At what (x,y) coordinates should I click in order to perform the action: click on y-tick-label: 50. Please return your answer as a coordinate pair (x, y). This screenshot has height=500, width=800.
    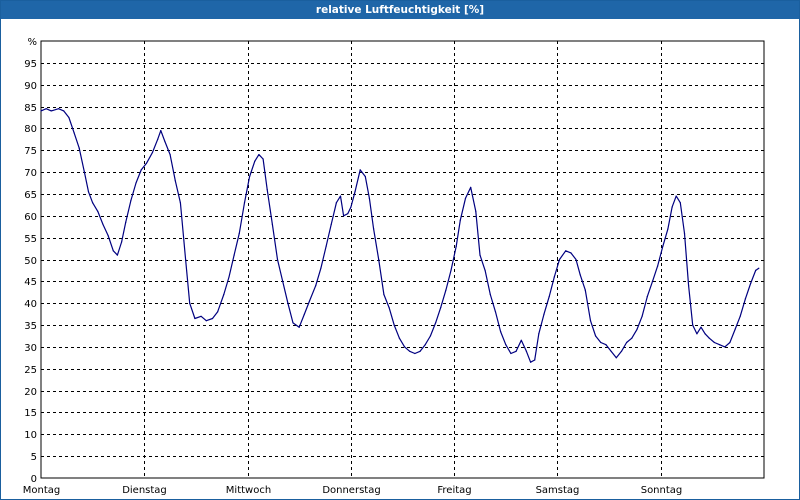
    Looking at the image, I should click on (30, 261).